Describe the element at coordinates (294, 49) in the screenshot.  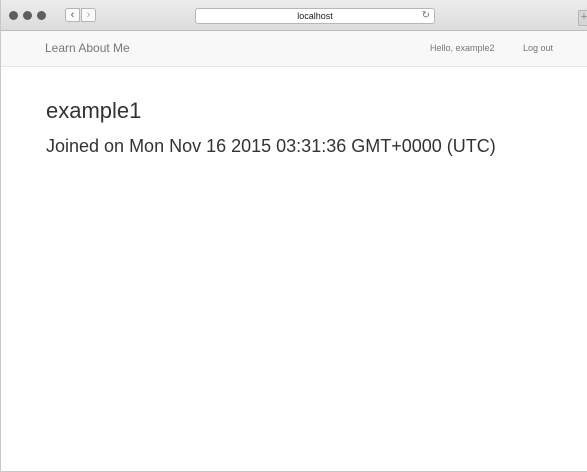
I see `app-navbar: Learn About Me Hello, example2 Log out` at that location.